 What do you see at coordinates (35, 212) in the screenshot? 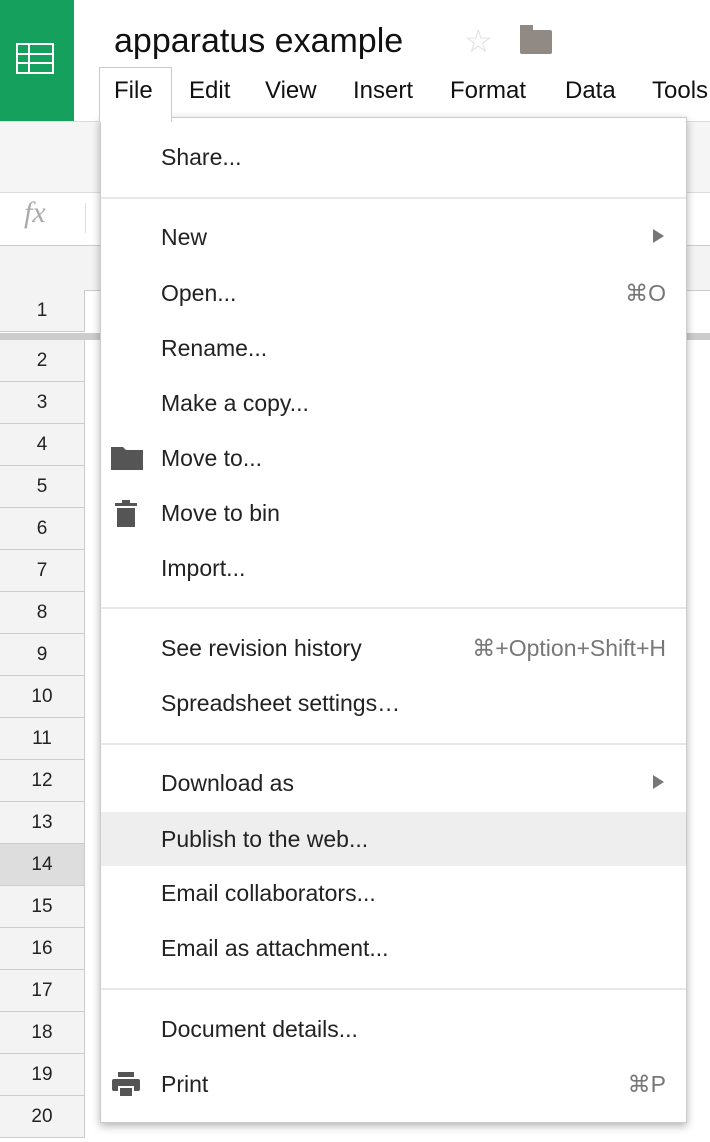
I see `fx-icon: fx` at bounding box center [35, 212].